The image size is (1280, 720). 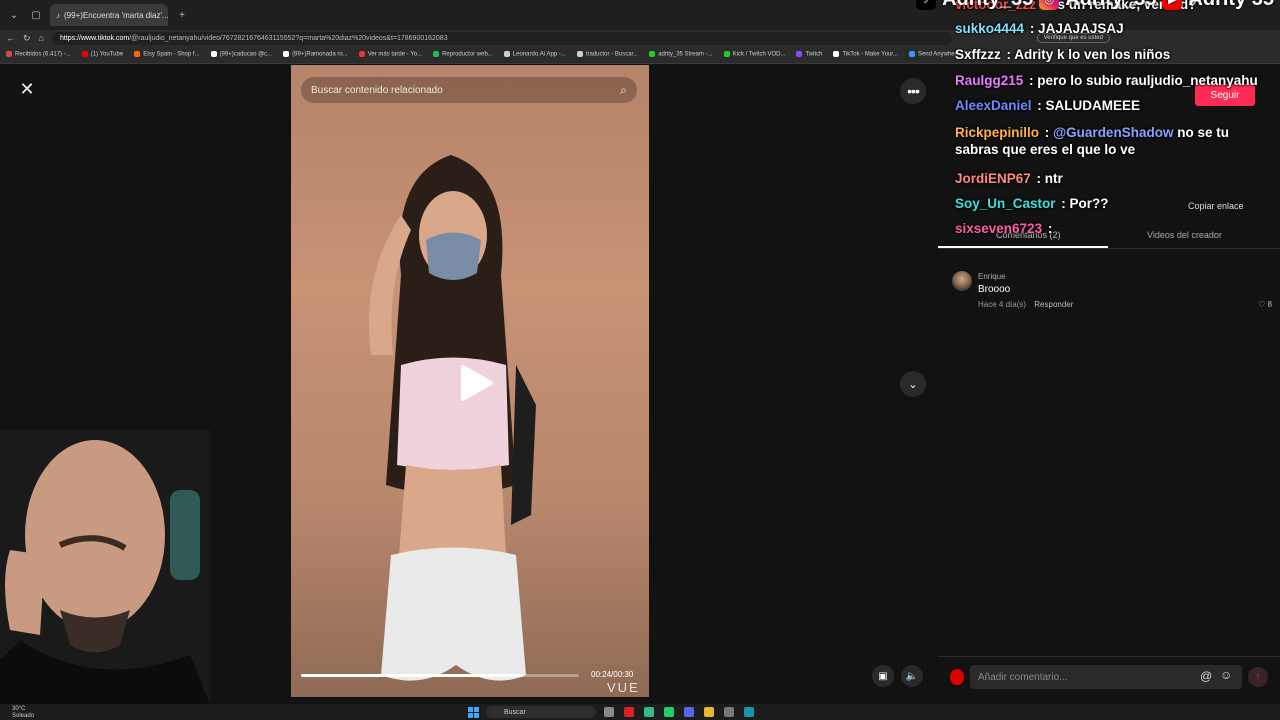 What do you see at coordinates (649, 712) in the screenshot?
I see `chrome-icon` at bounding box center [649, 712].